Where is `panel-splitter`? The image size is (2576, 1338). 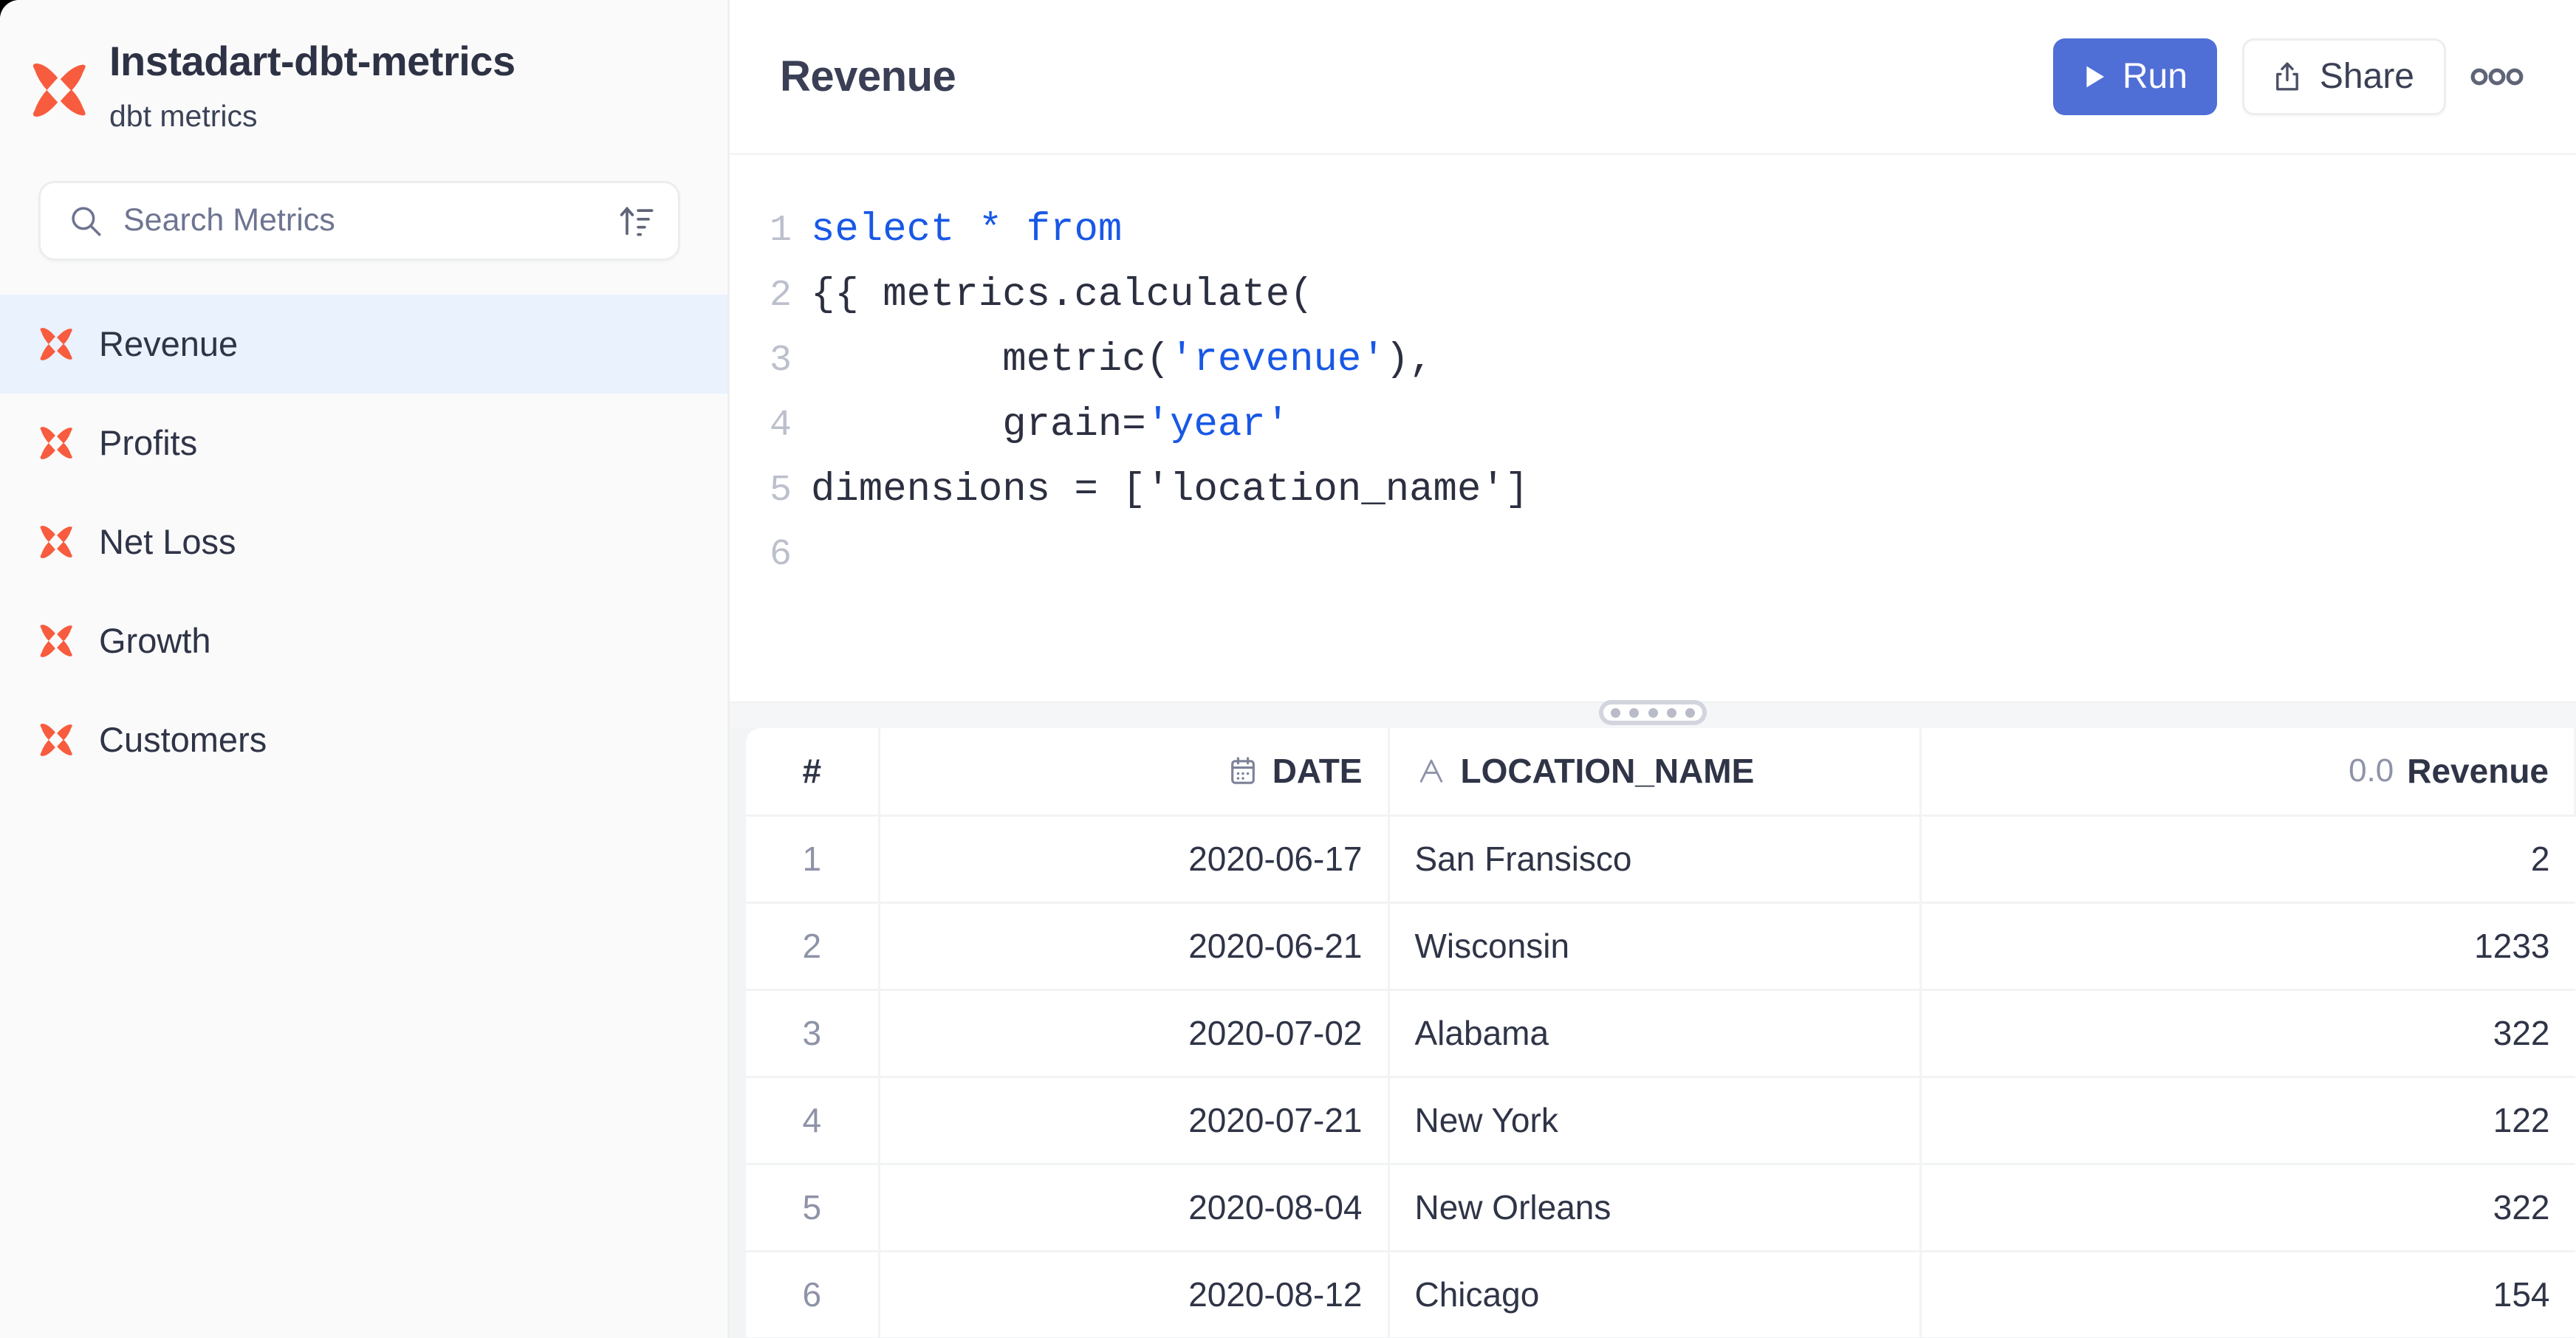 panel-splitter is located at coordinates (1653, 714).